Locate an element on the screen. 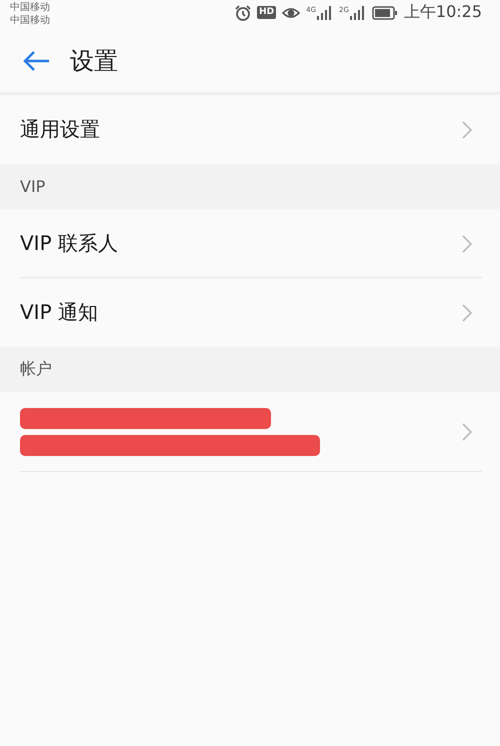  section-header: 帐户 is located at coordinates (250, 369).